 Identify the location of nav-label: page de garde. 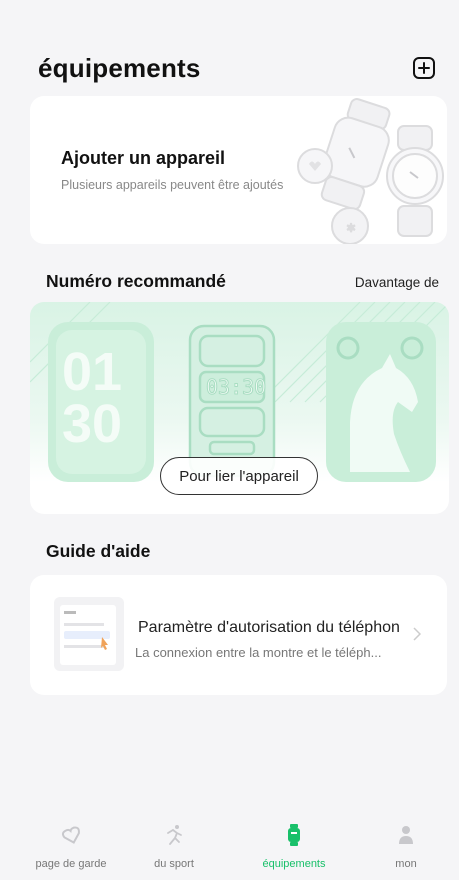
(71, 864).